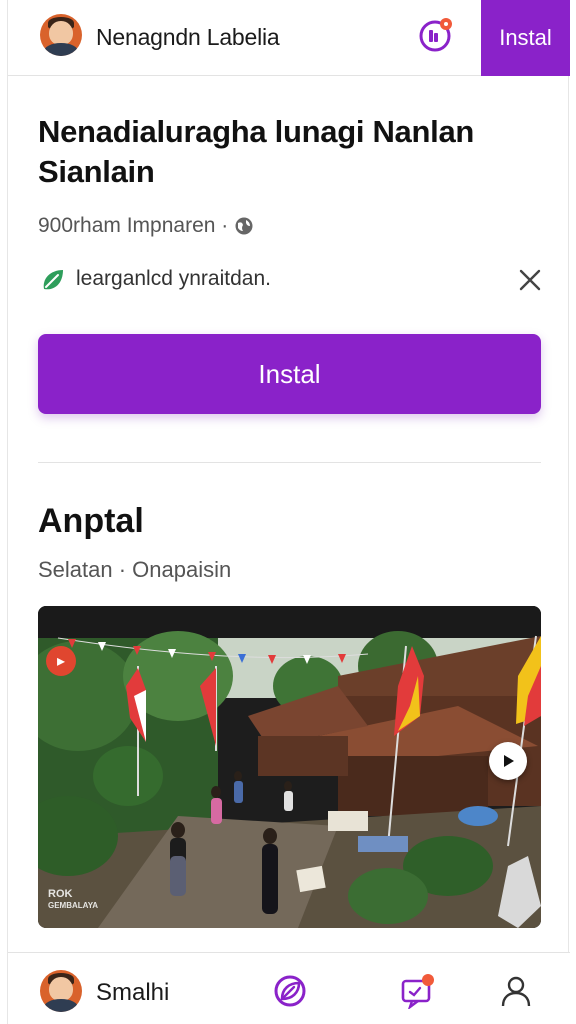  What do you see at coordinates (290, 991) in the screenshot?
I see `explore-icon` at bounding box center [290, 991].